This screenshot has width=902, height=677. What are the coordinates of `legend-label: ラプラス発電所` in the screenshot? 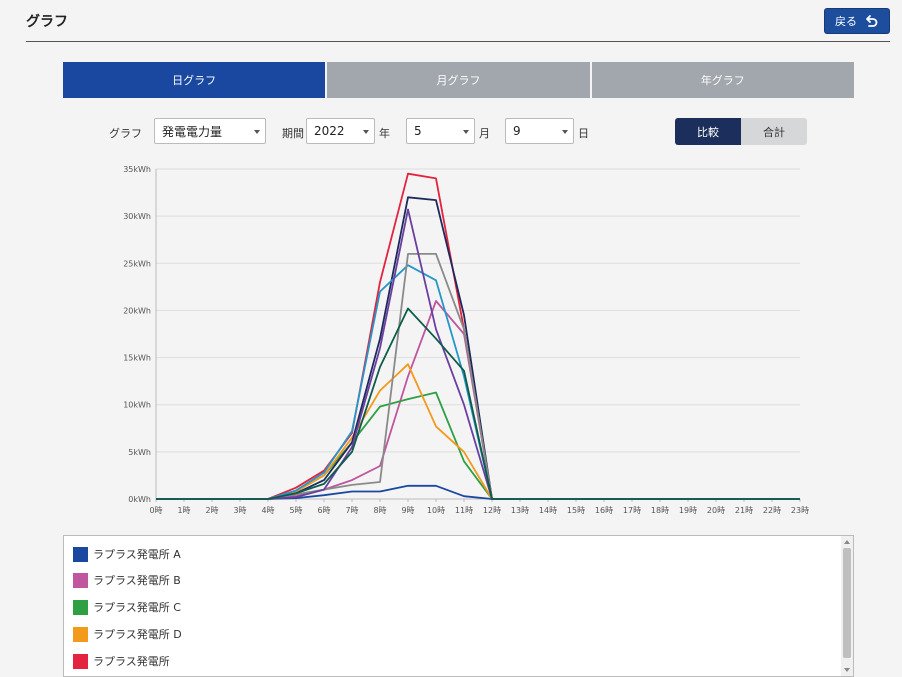 It's located at (131, 661).